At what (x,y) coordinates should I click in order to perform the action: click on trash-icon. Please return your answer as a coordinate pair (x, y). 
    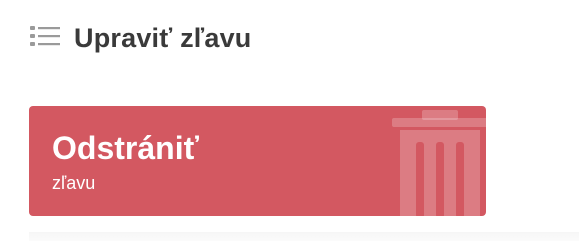
    Looking at the image, I should click on (438, 161).